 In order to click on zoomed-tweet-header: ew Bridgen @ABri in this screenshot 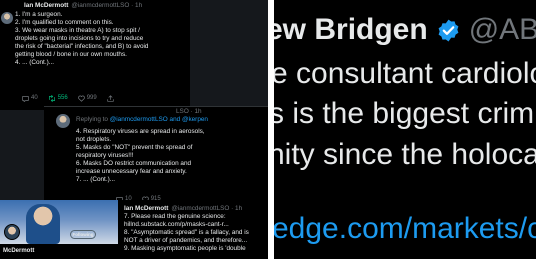, I will do `click(405, 30)`.